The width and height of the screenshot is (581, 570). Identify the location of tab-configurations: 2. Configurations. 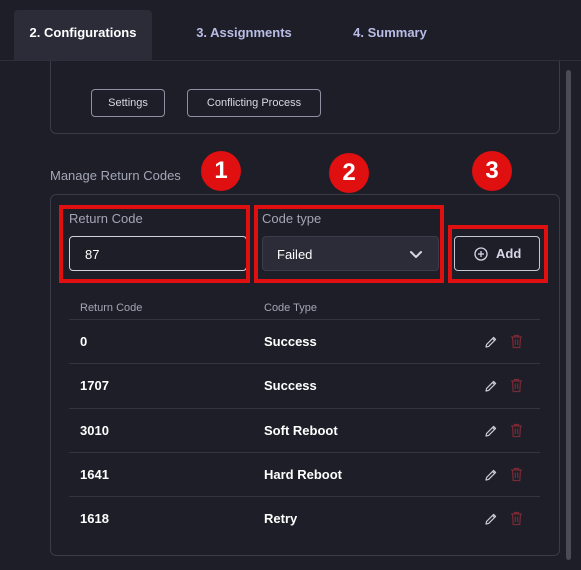
(83, 35).